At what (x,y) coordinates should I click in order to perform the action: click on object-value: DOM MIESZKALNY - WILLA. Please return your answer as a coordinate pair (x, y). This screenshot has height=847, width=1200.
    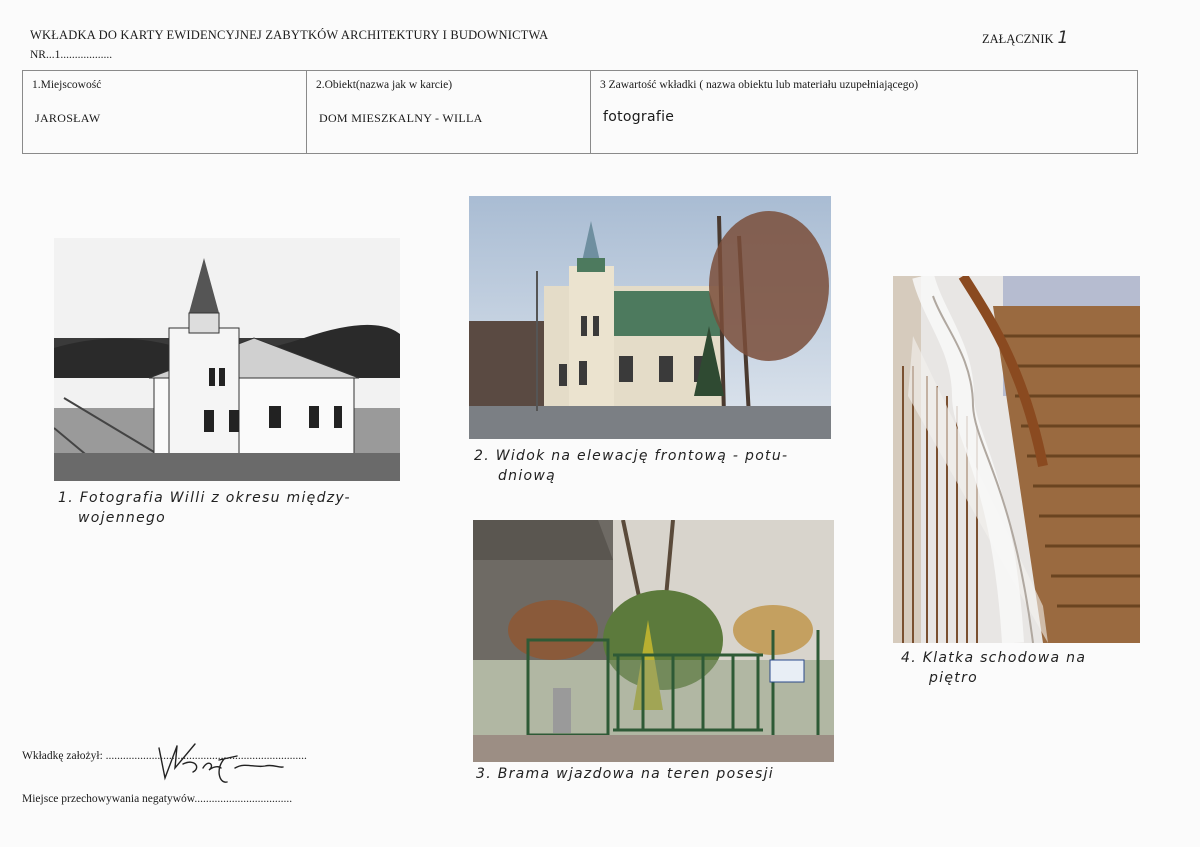
    Looking at the image, I should click on (401, 118).